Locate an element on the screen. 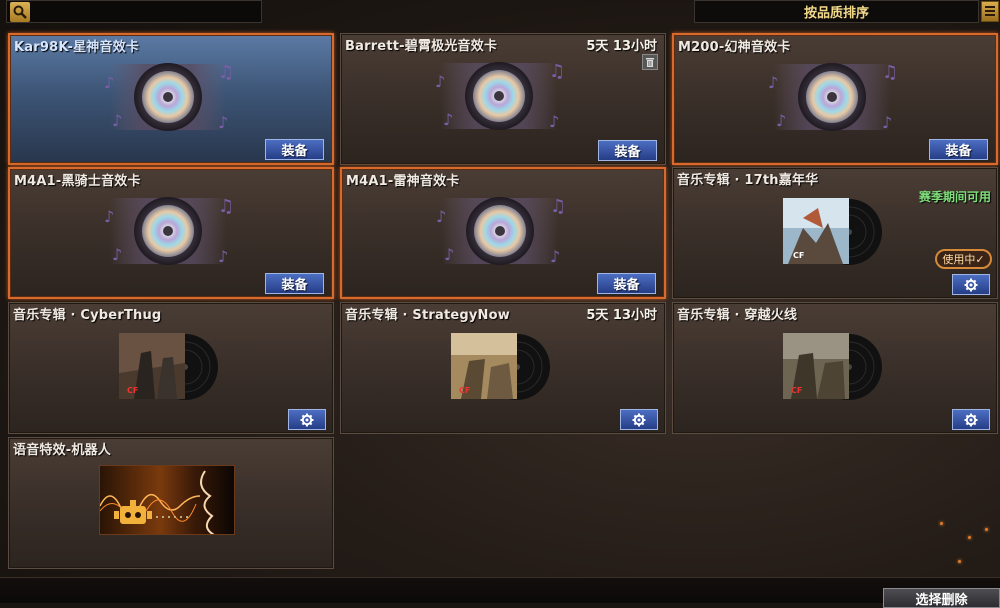 The height and width of the screenshot is (608, 1000). search-icon is located at coordinates (20, 12).